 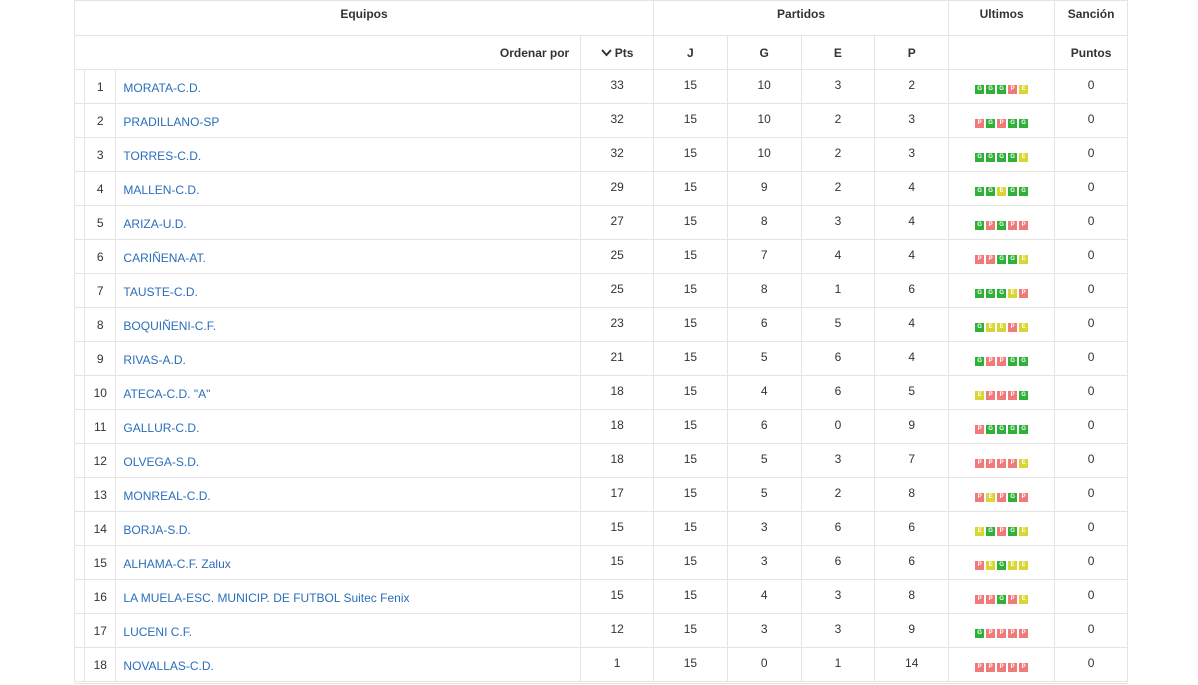 I want to click on team-link-text: MALLEN-C.D., so click(x=161, y=190).